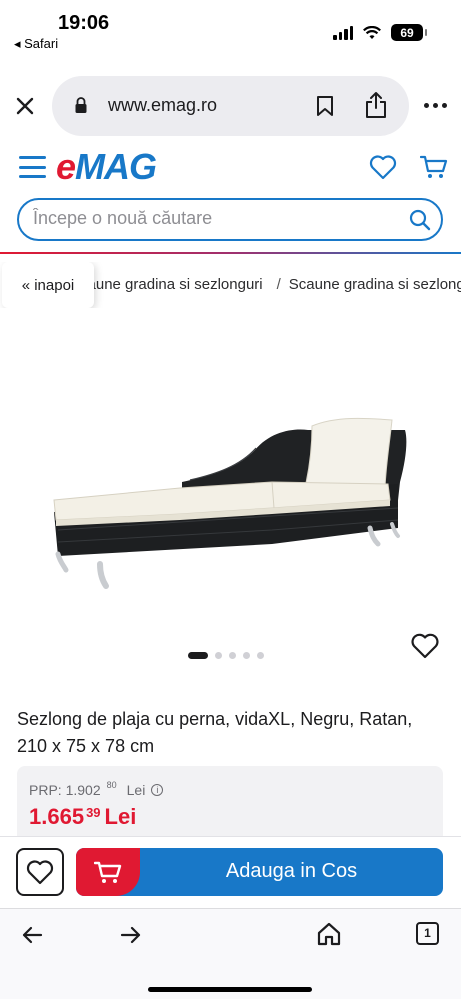 This screenshot has height=999, width=461. Describe the element at coordinates (375, 284) in the screenshot. I see `breadcrumb-item: Scaune gradina si sezlonguri vidaXL` at that location.